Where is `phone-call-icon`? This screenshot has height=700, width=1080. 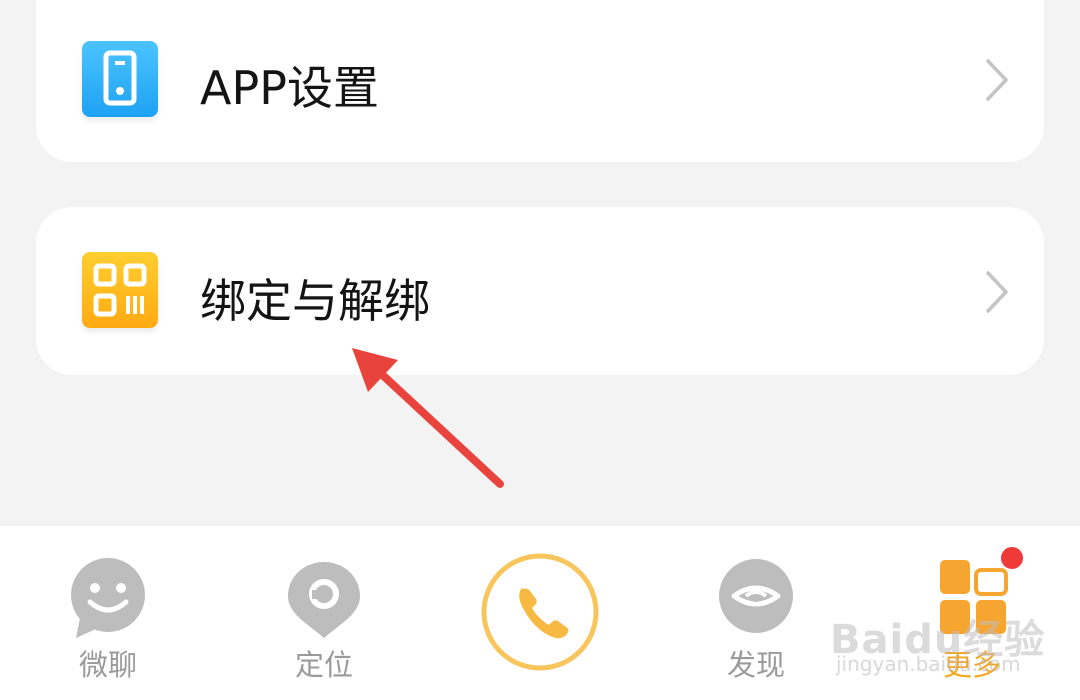
phone-call-icon is located at coordinates (540, 612).